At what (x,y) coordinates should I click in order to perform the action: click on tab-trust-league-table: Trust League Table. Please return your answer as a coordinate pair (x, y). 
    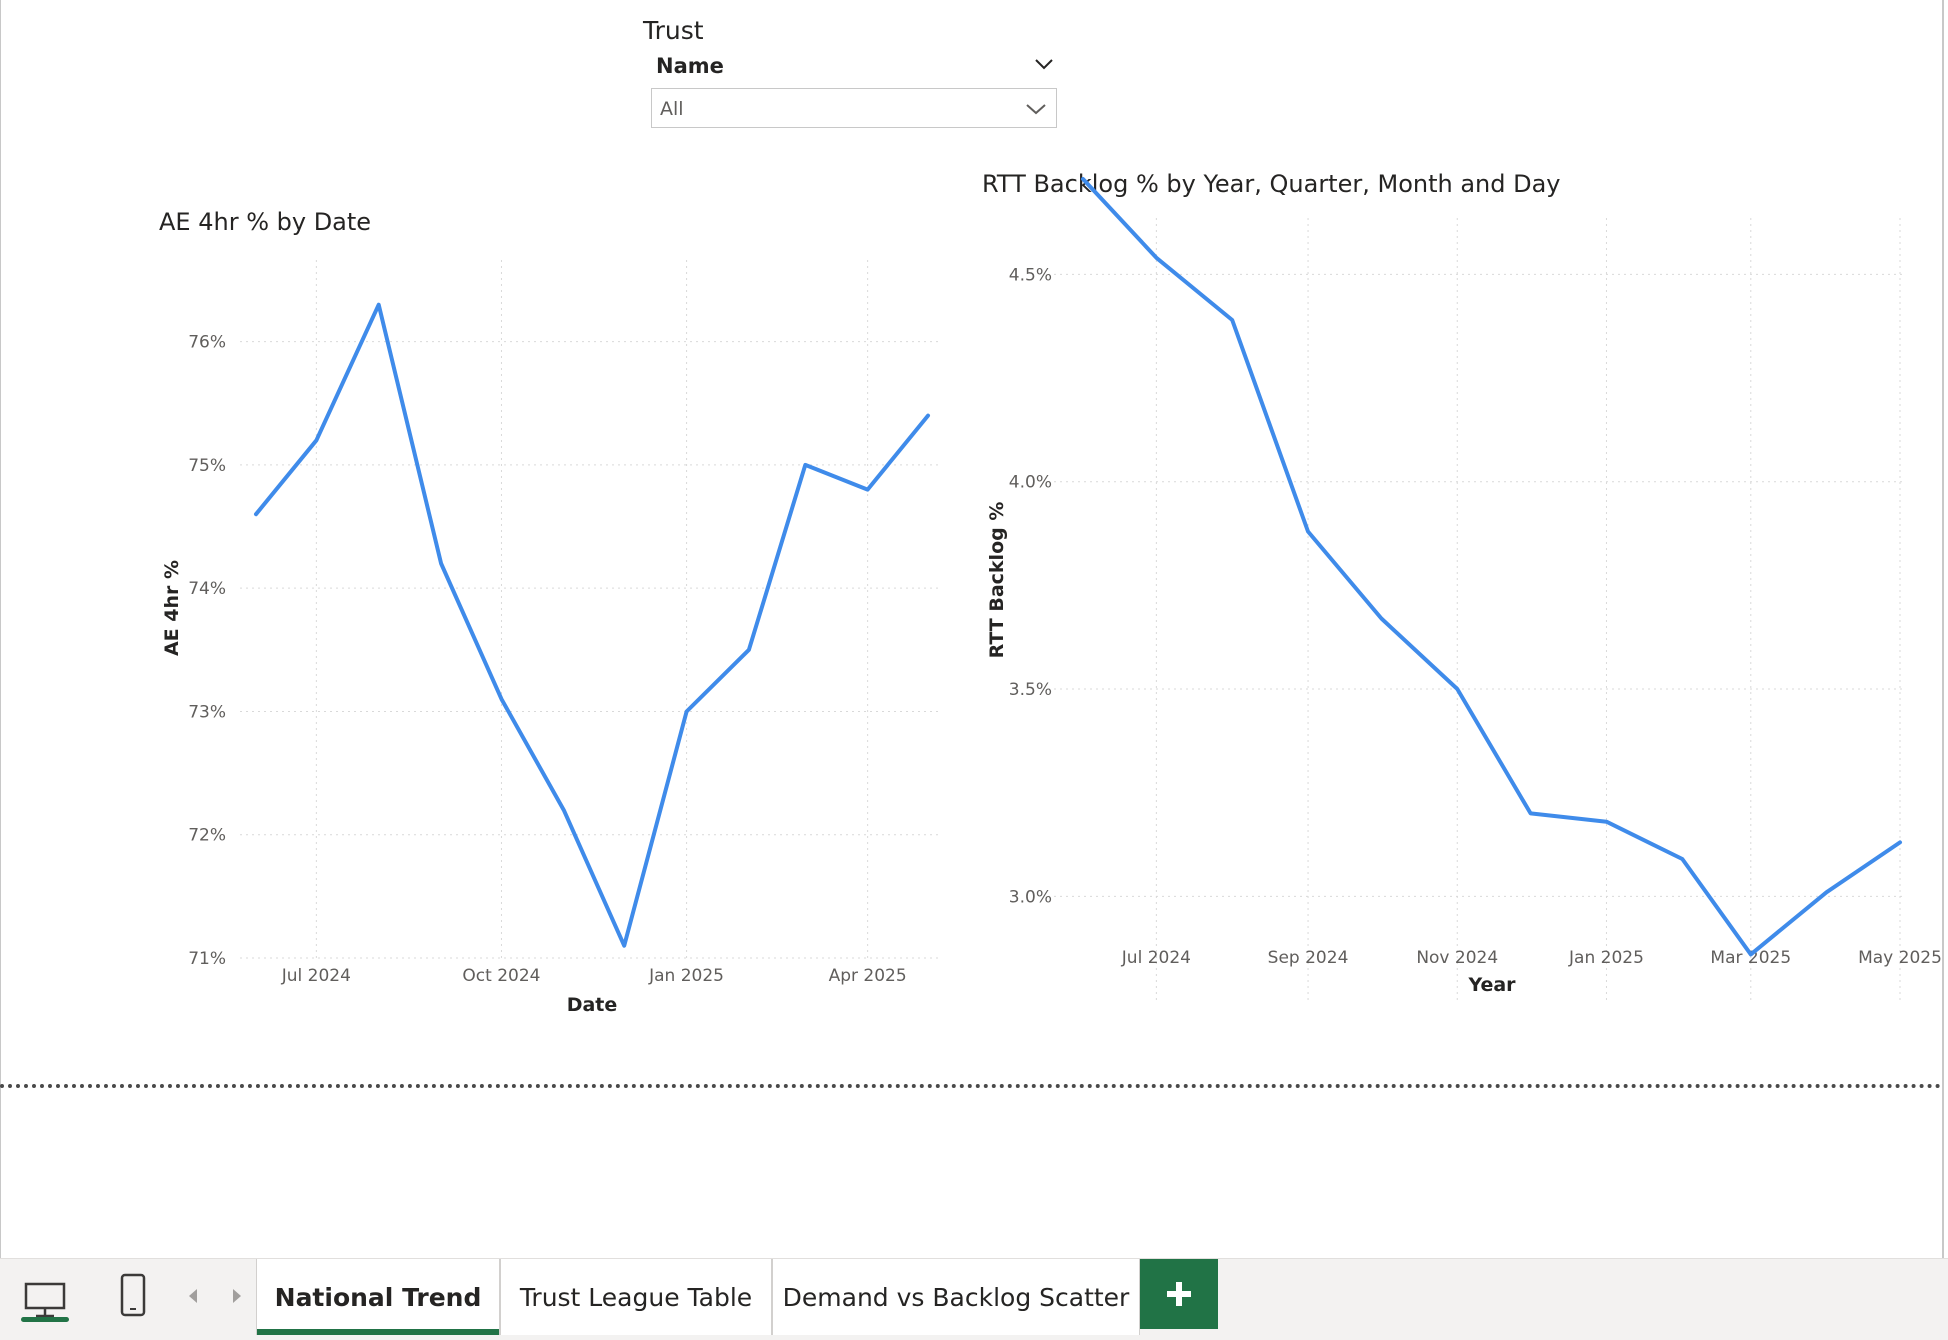
    Looking at the image, I should click on (636, 1297).